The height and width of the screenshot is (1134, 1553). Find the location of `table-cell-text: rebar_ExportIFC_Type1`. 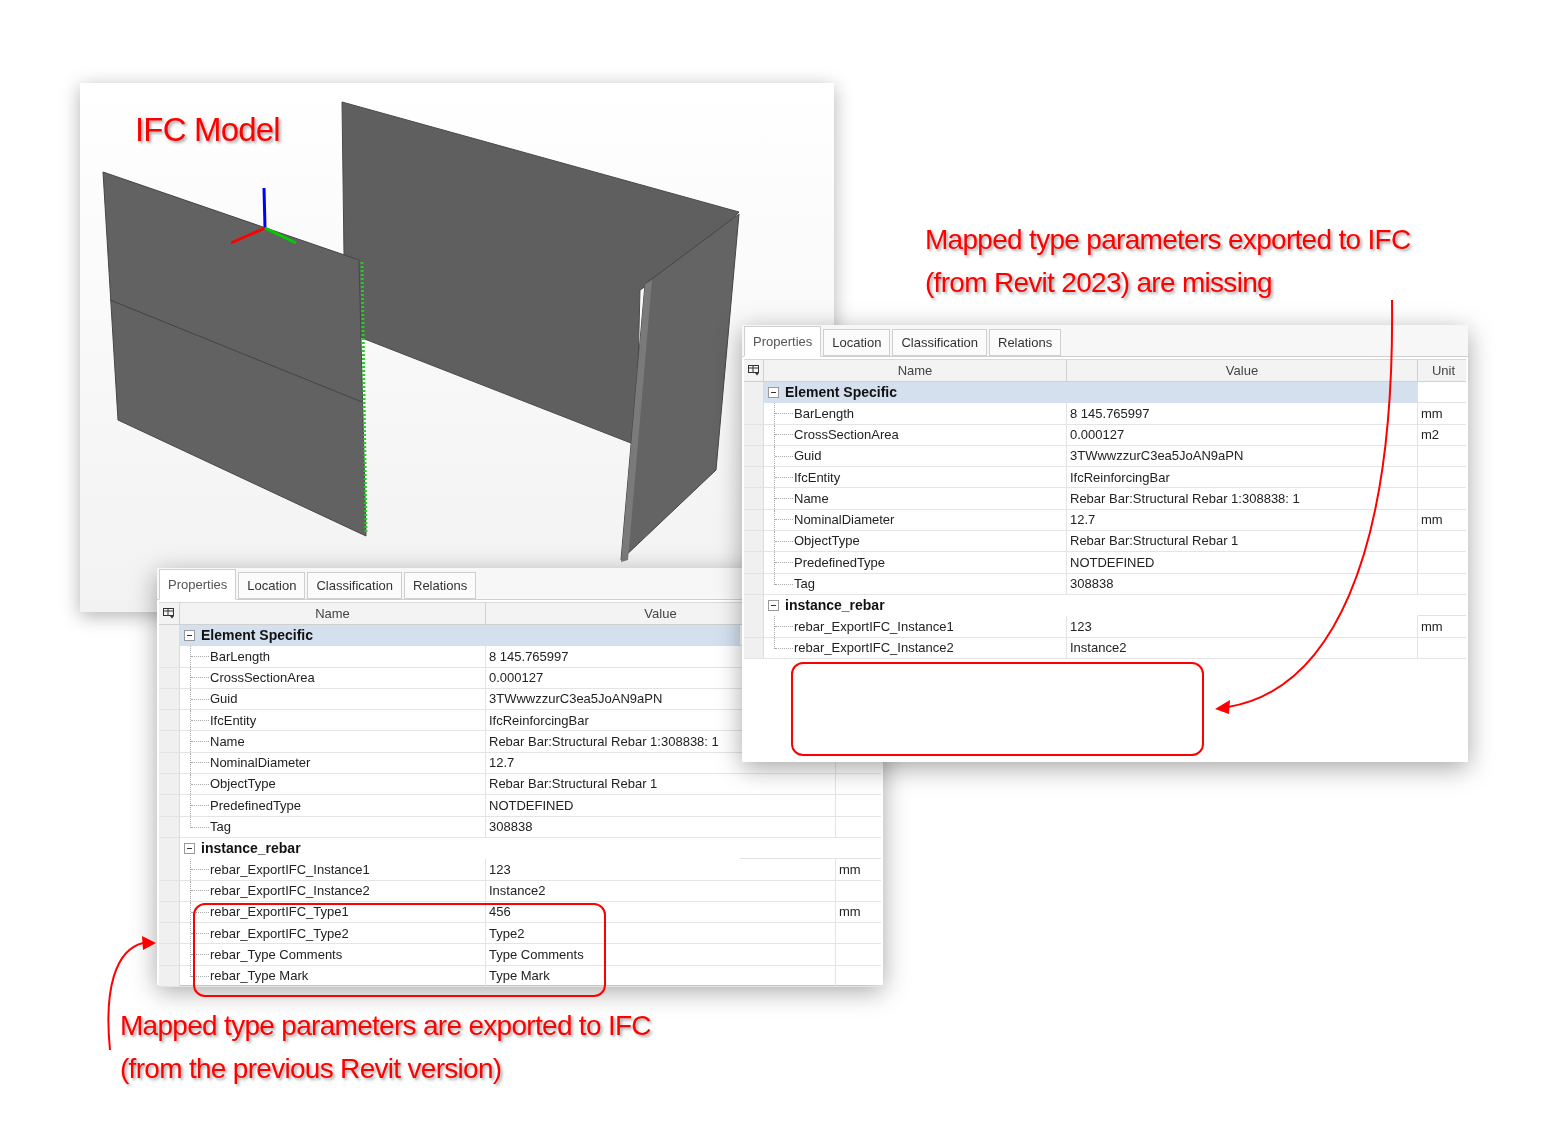

table-cell-text: rebar_ExportIFC_Type1 is located at coordinates (279, 912).